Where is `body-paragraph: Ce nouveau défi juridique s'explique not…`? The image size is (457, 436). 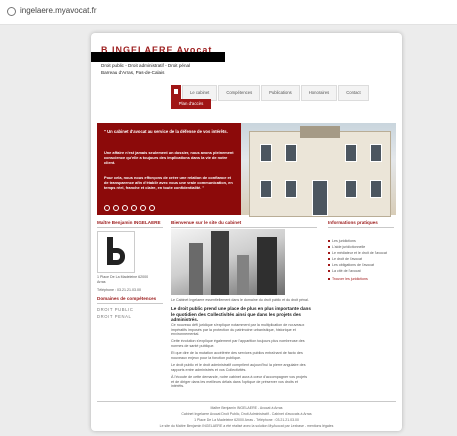
body-paragraph: Ce nouveau défi juridique s'explique not… is located at coordinates (238, 330).